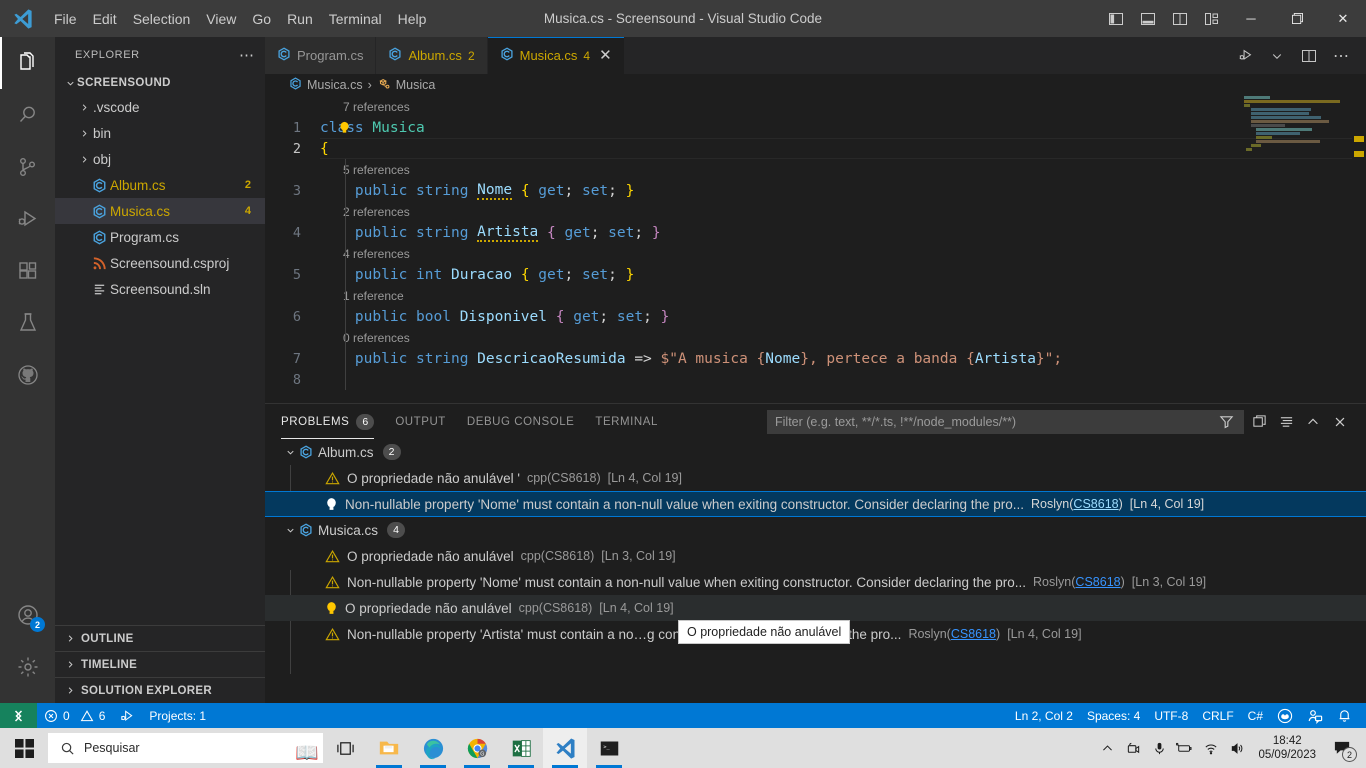 Image resolution: width=1366 pixels, height=768 pixels. What do you see at coordinates (185, 748) in the screenshot?
I see `taskbar-search: Pesquisar 📖` at bounding box center [185, 748].